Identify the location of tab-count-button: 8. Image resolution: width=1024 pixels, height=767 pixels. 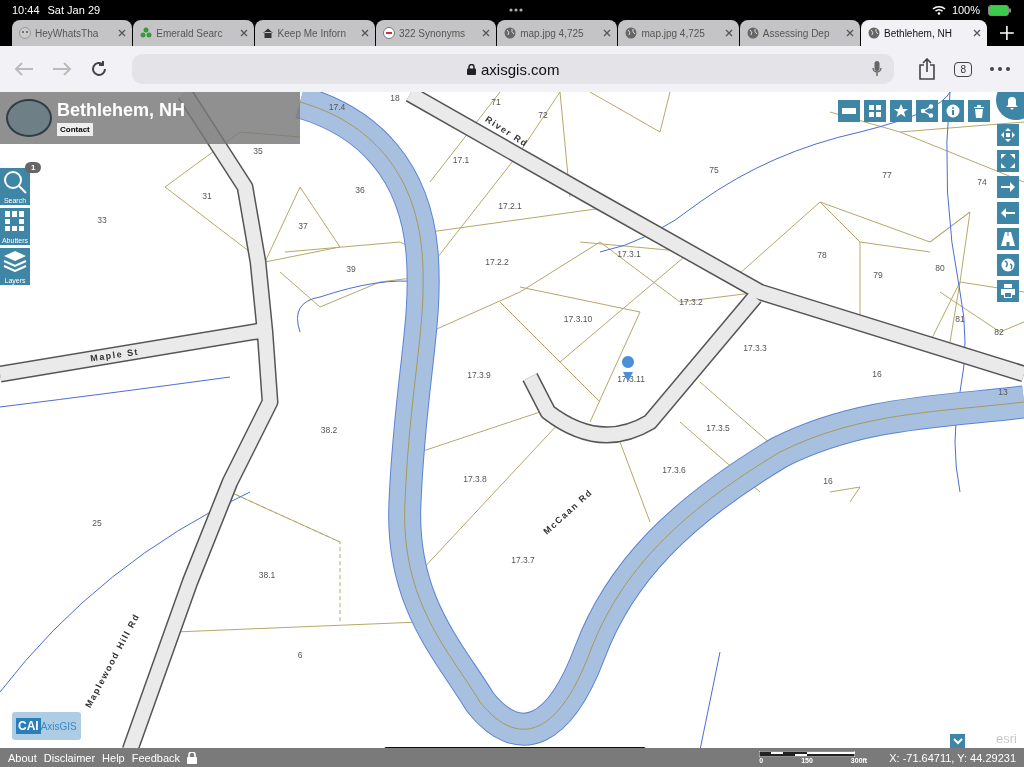
(963, 69).